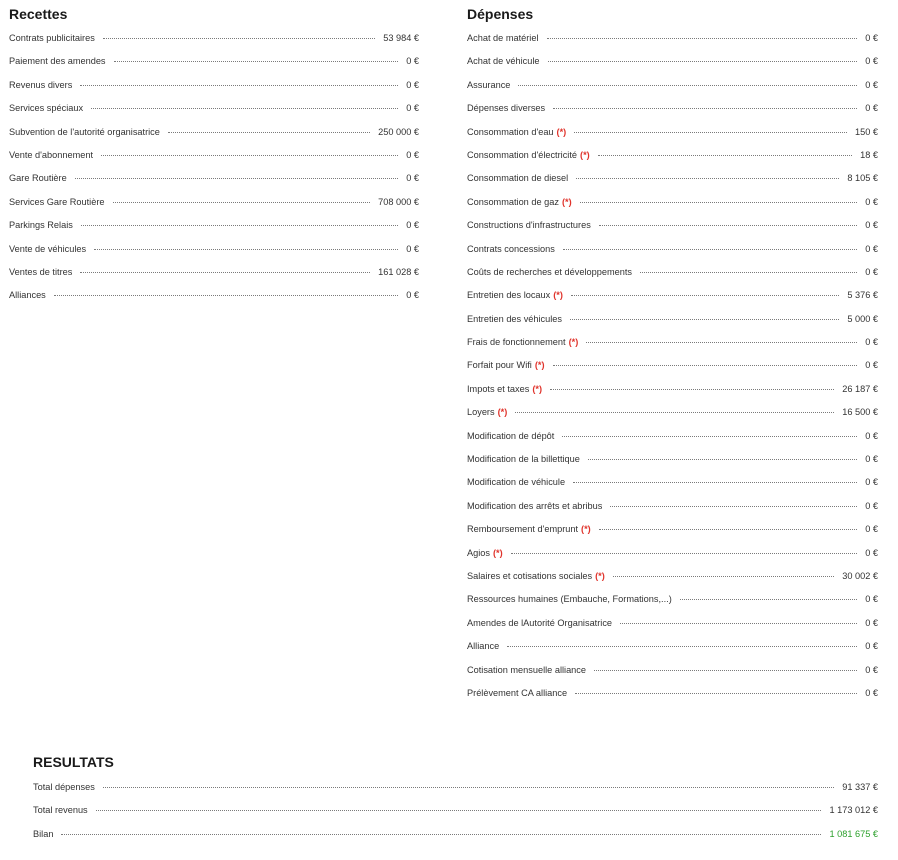  Describe the element at coordinates (41, 271) in the screenshot. I see `recette-row-label: Ventes de titres` at that location.